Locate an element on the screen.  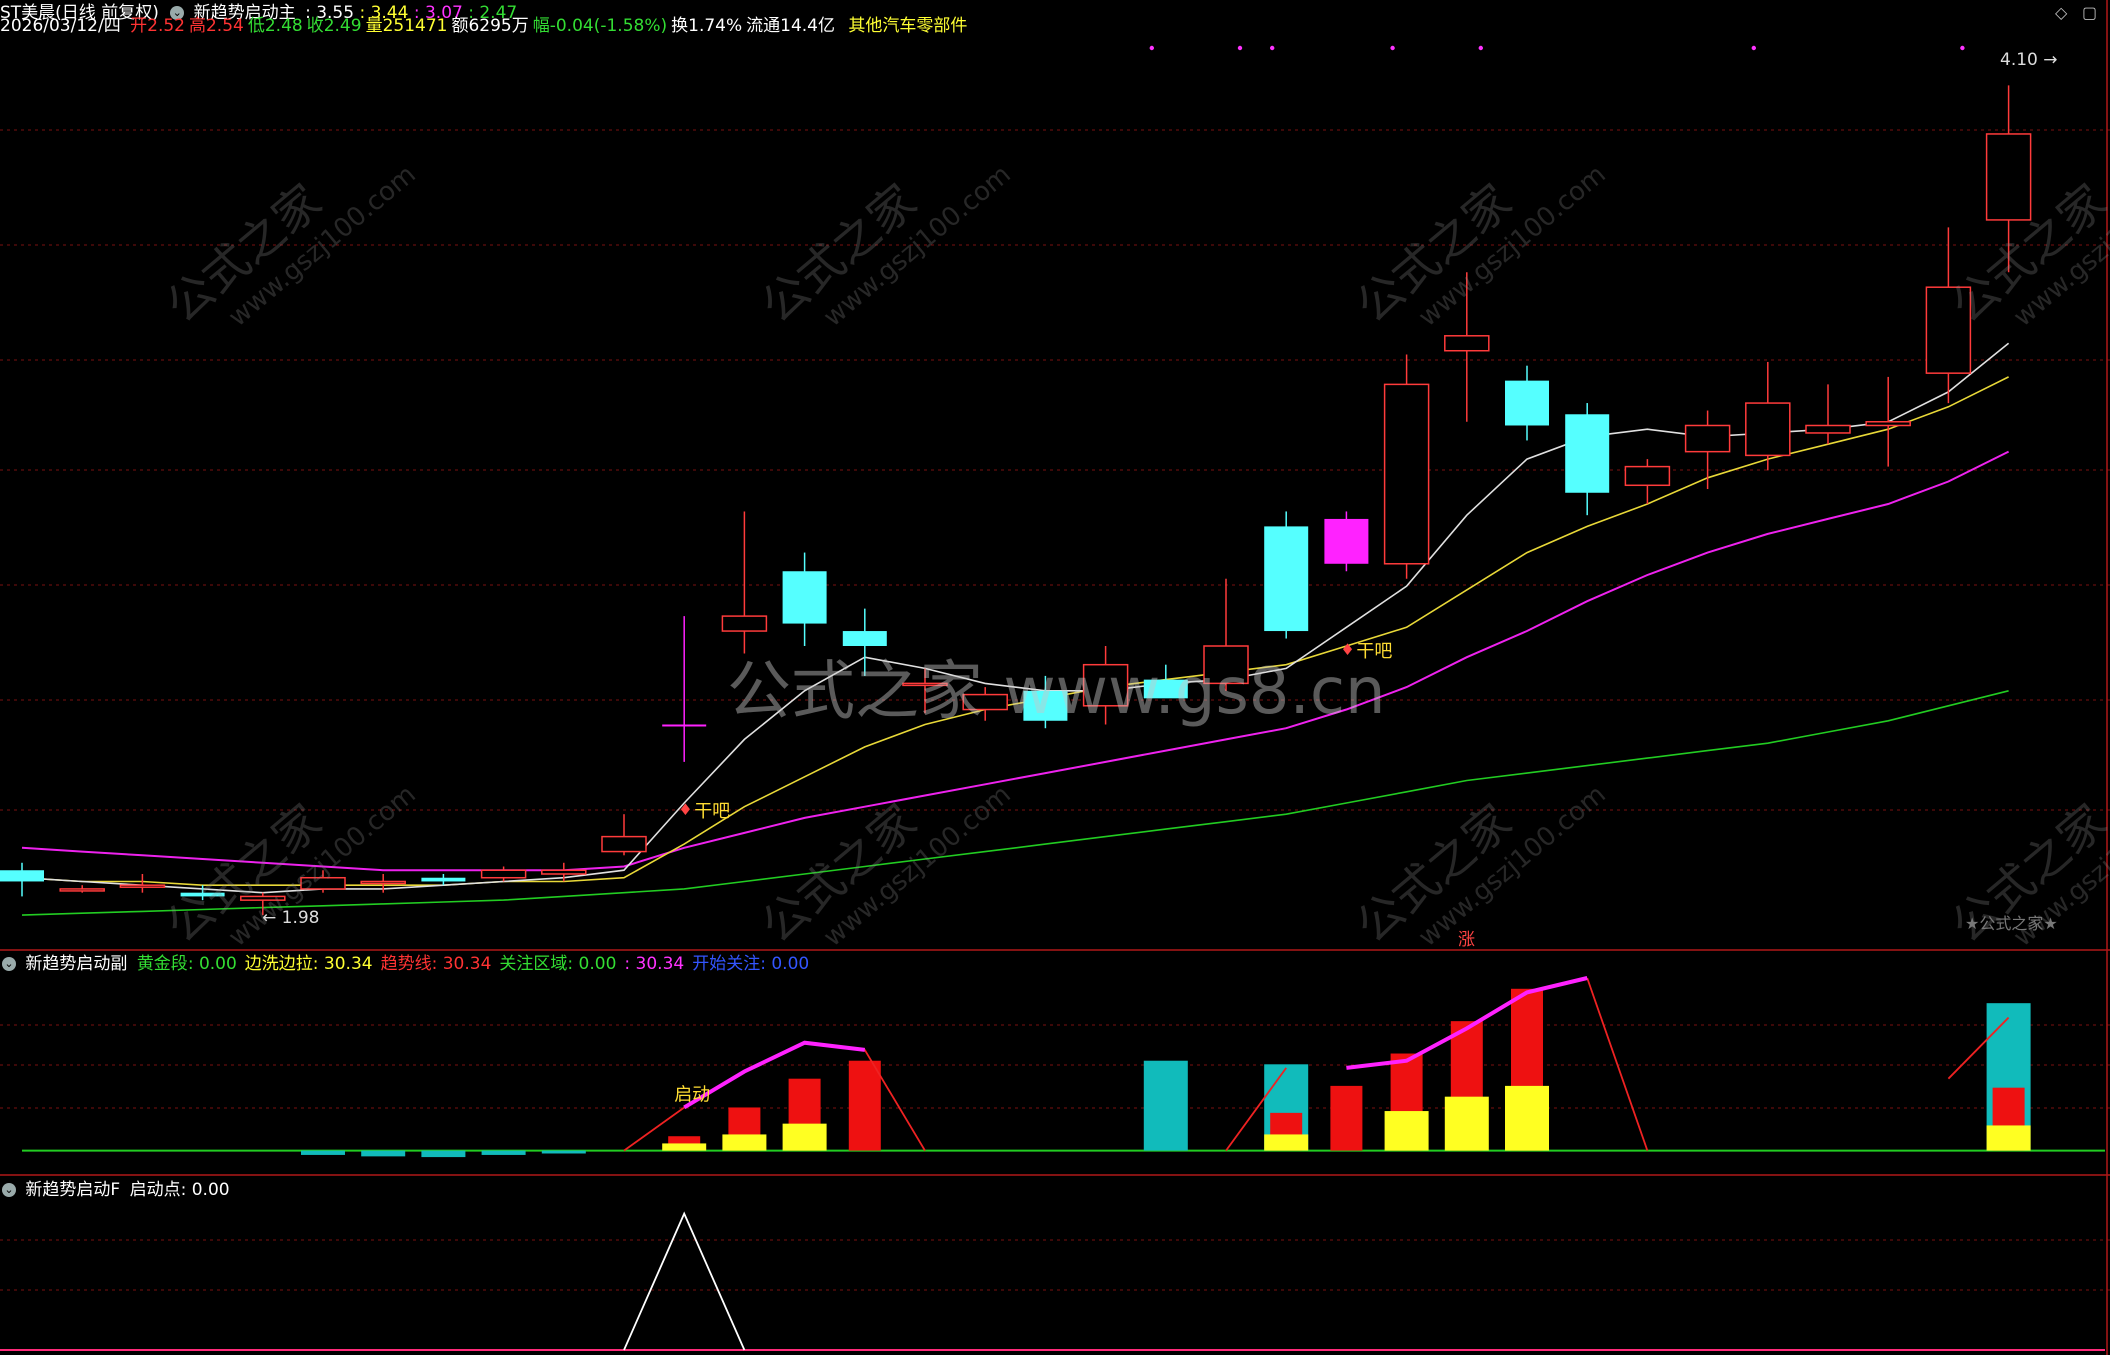
sub2-toggle-icon: ⌄ is located at coordinates (9, 1190).